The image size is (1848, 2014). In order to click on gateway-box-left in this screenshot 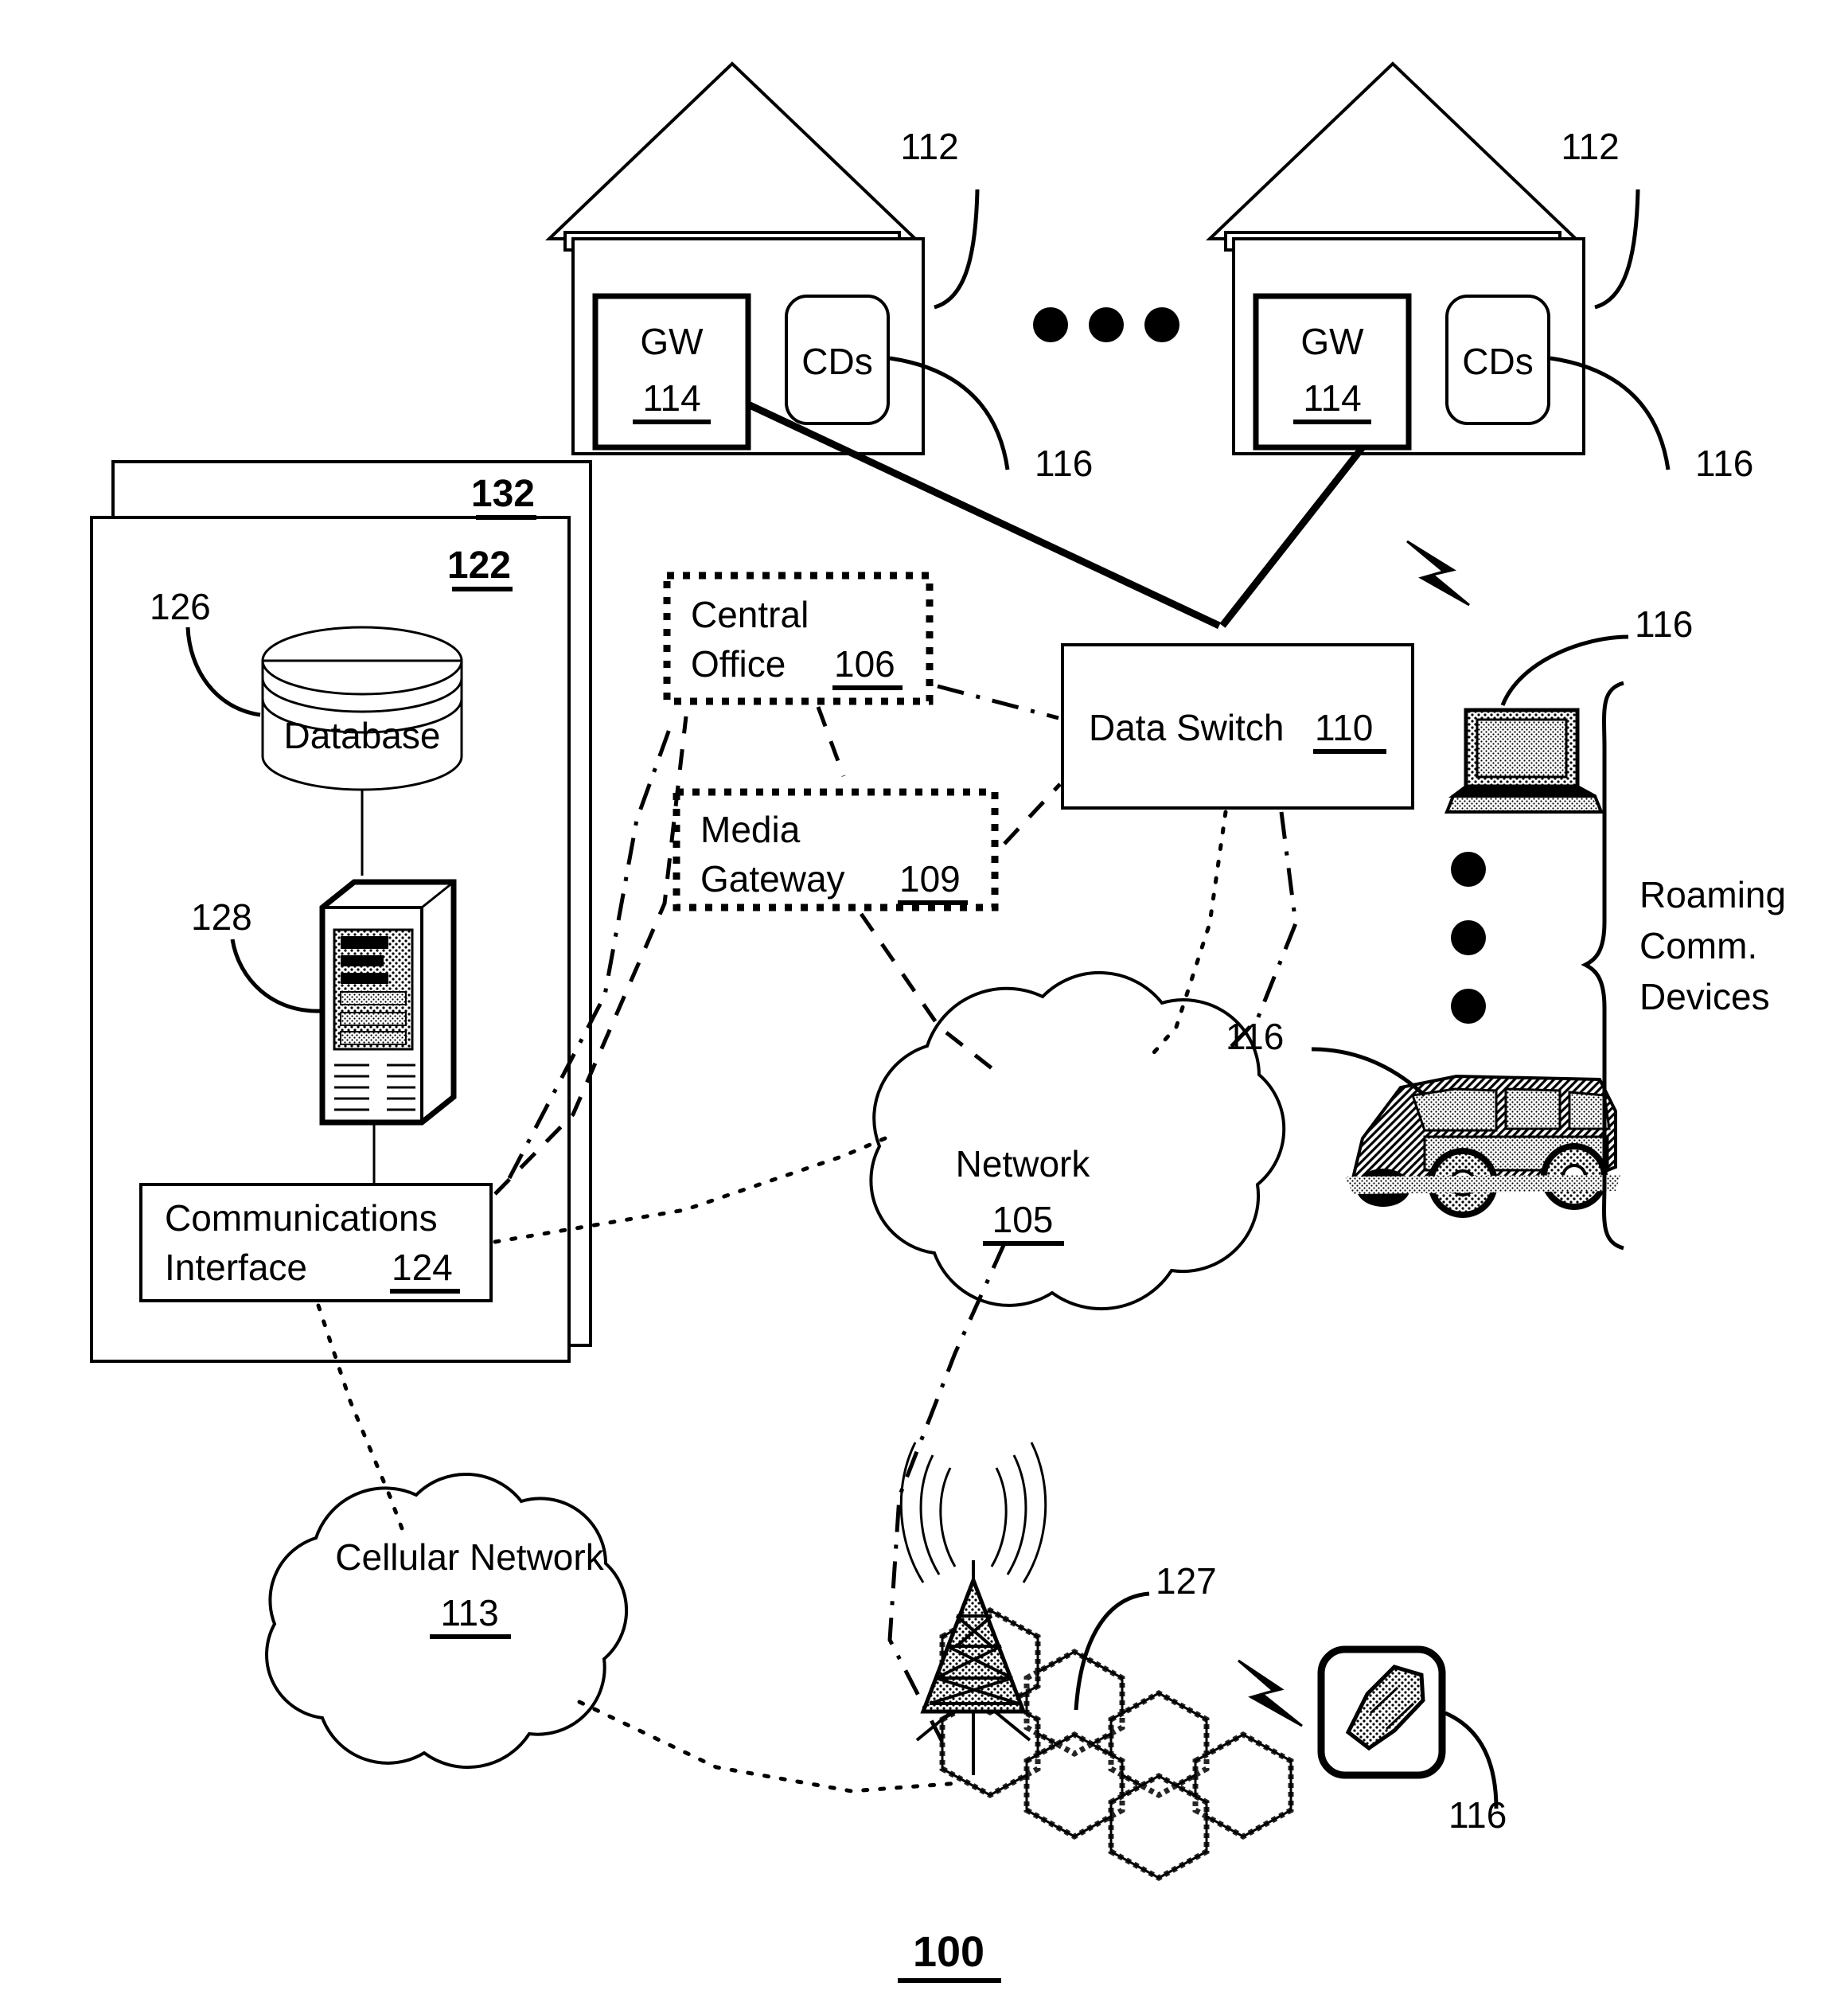, I will do `click(672, 372)`.